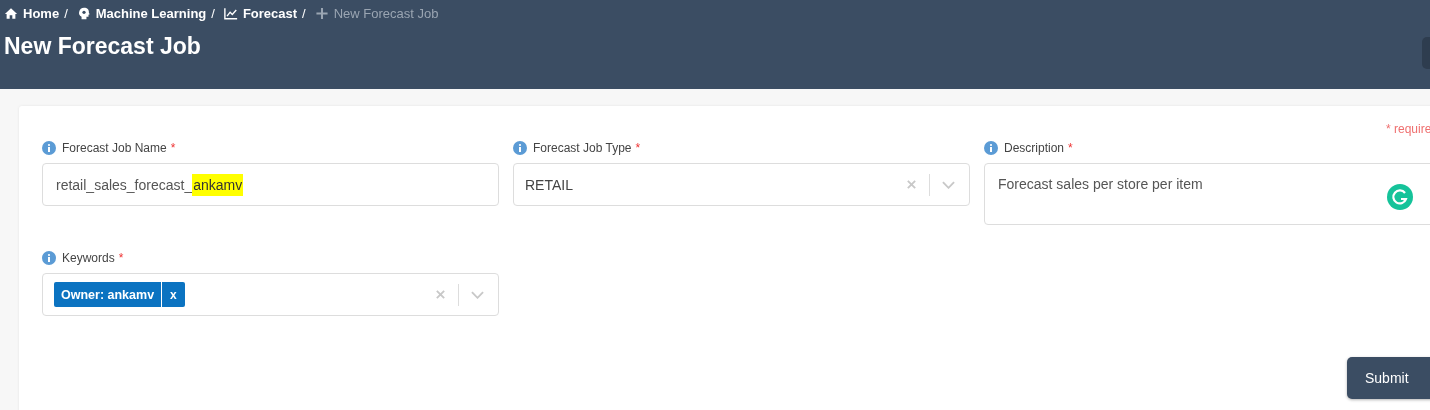 The height and width of the screenshot is (410, 1430). Describe the element at coordinates (270, 184) in the screenshot. I see `name-field: retail_sales_forecast_ankamv` at that location.